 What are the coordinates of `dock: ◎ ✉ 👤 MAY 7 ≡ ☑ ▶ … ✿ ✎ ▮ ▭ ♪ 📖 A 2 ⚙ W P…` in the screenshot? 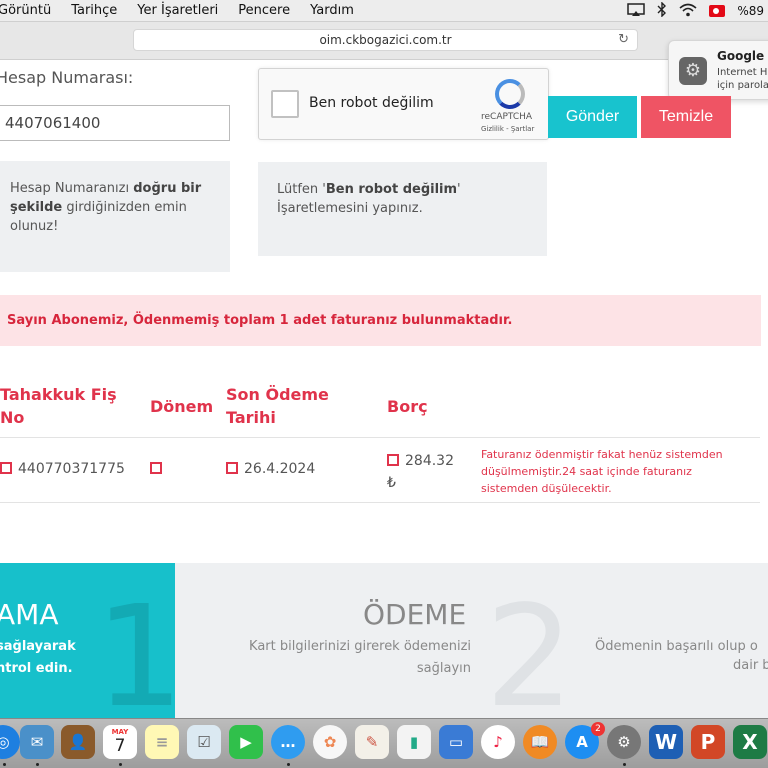 It's located at (384, 743).